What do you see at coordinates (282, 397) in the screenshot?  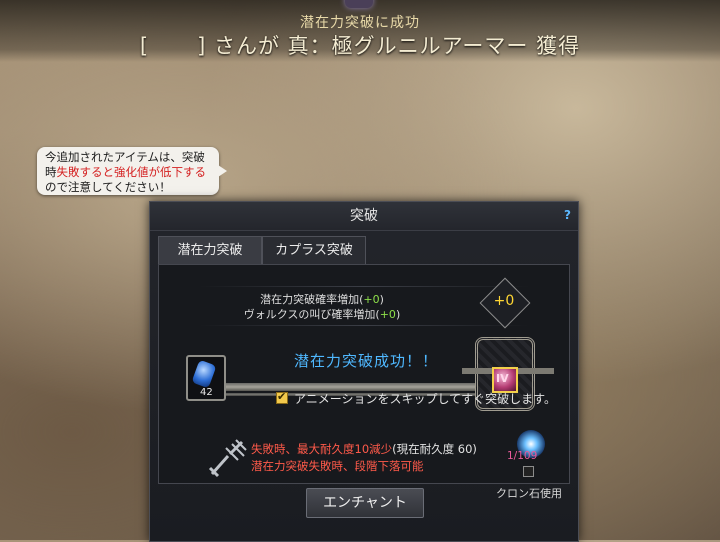 I see `skip-animation-checkbox` at bounding box center [282, 397].